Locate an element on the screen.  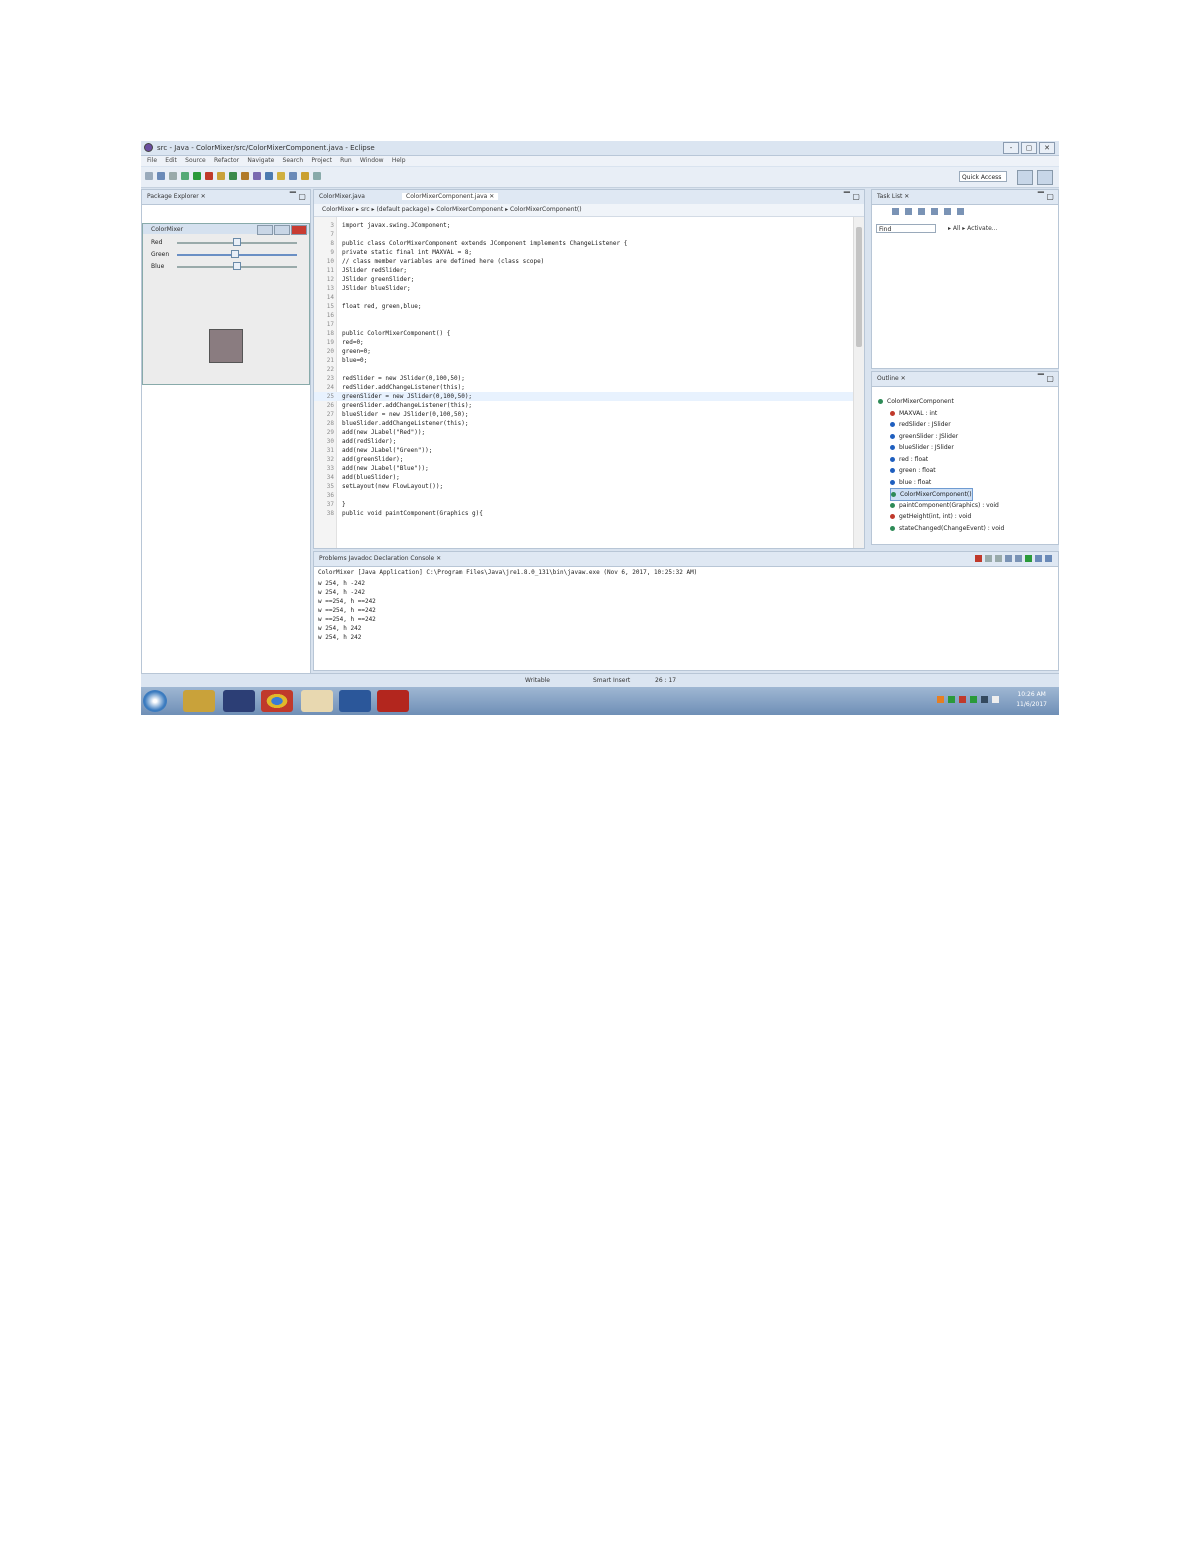
code-line: 37 } is located at coordinates (584, 504).